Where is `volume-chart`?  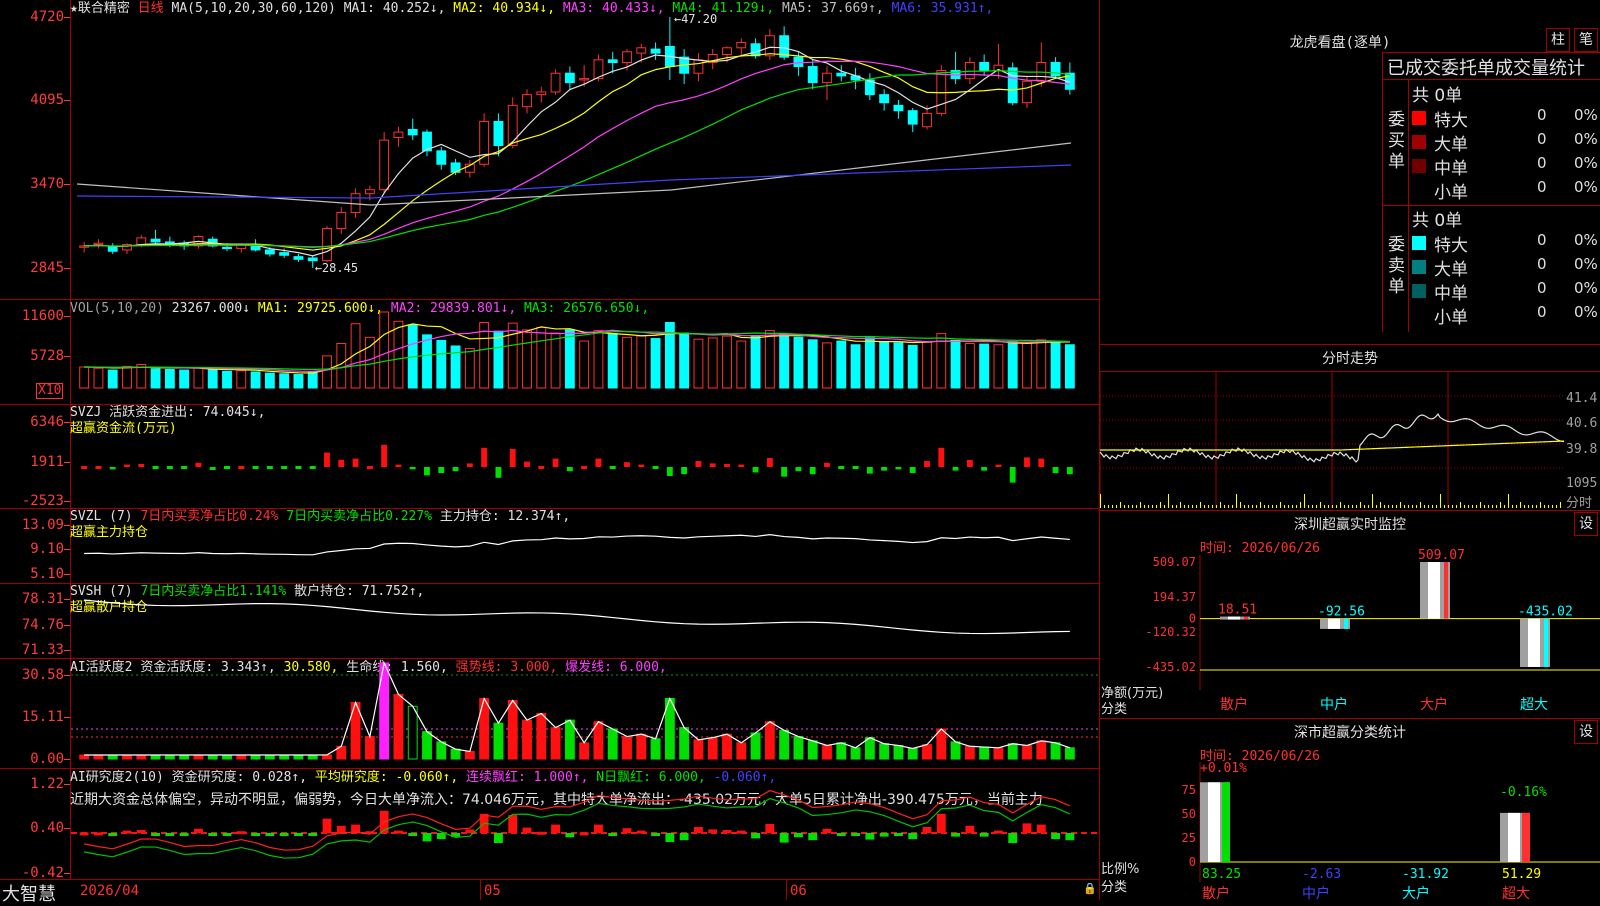 volume-chart is located at coordinates (585, 352).